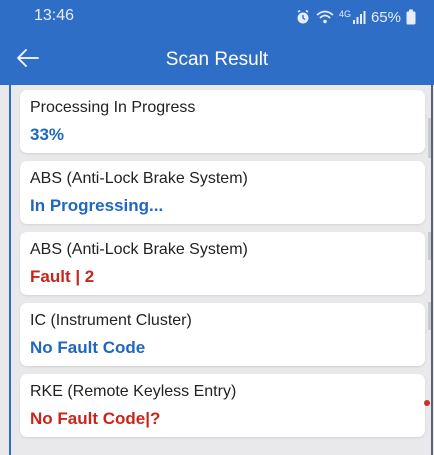 The image size is (434, 455). What do you see at coordinates (113, 107) in the screenshot?
I see `result-title: Processing In Progress` at bounding box center [113, 107].